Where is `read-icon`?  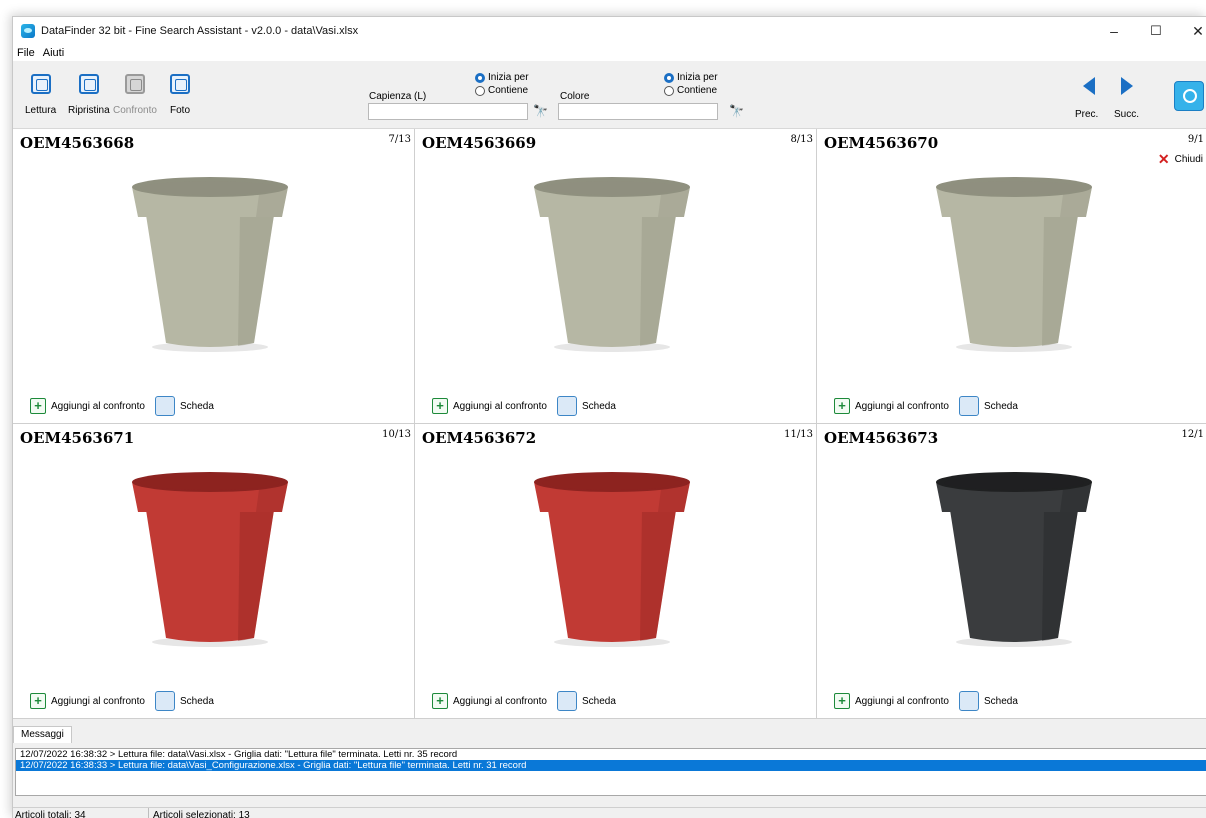 read-icon is located at coordinates (40, 84).